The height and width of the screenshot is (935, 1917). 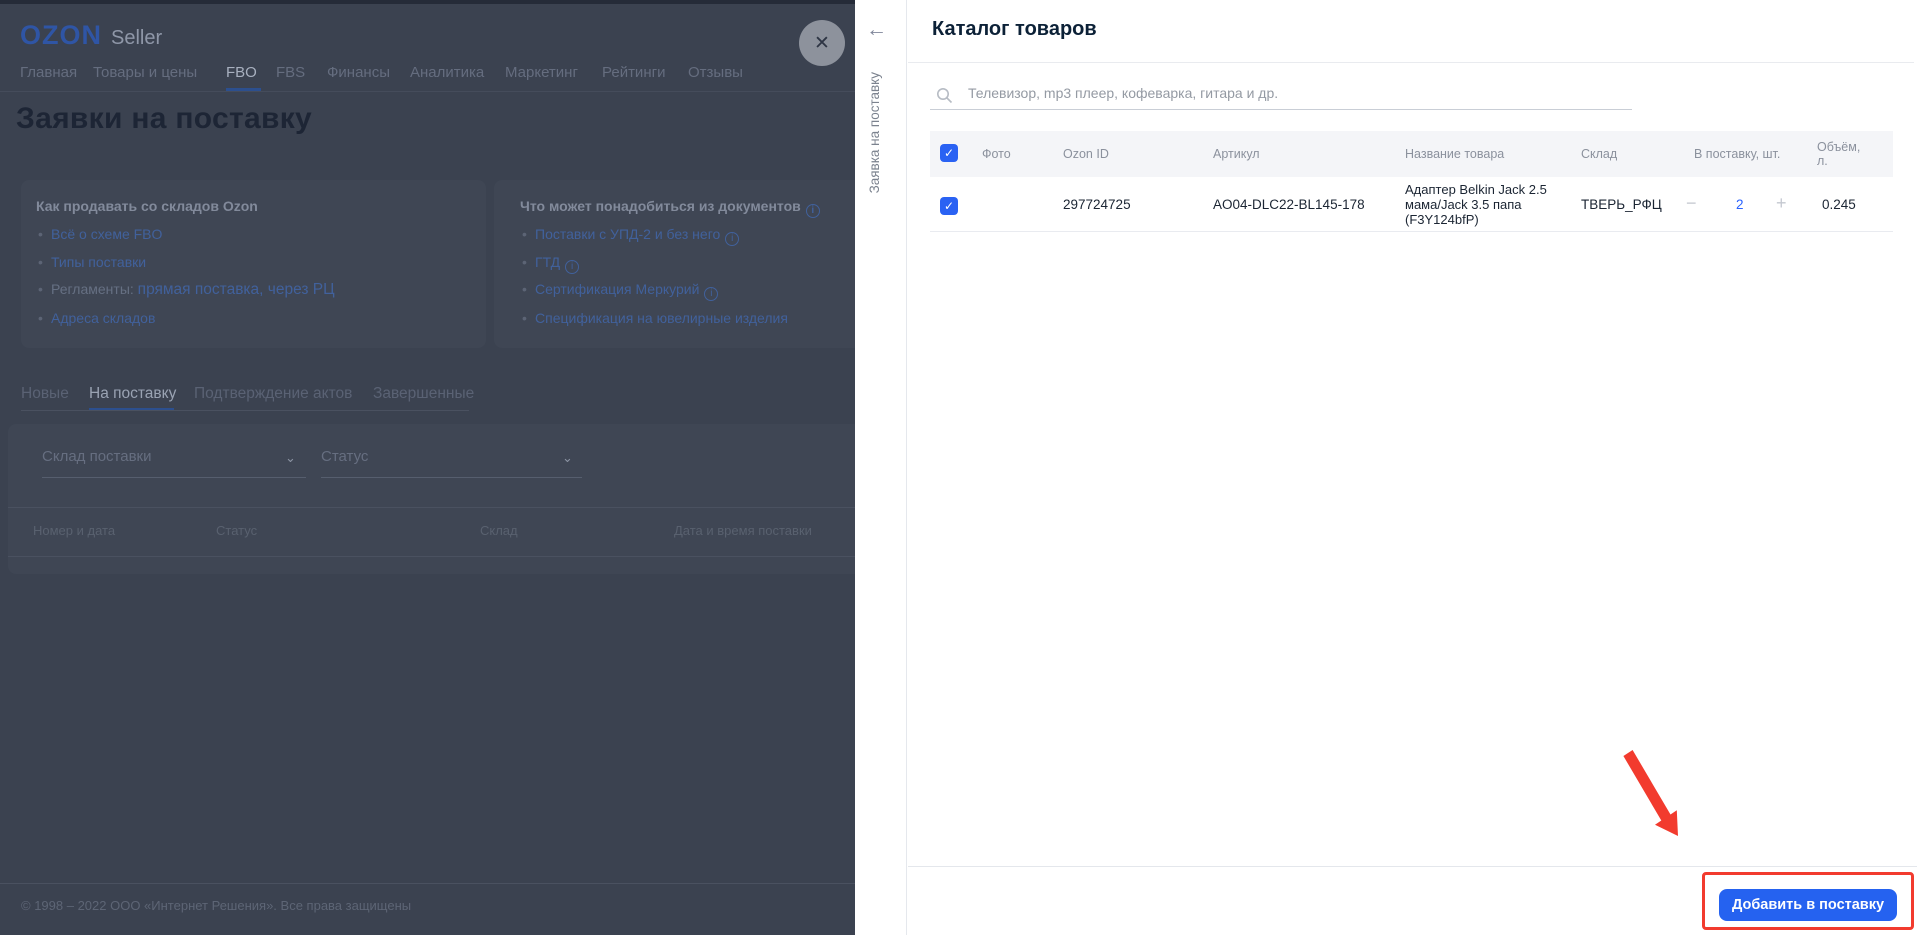 What do you see at coordinates (1808, 905) in the screenshot?
I see `add-to-supply-button: Добавить в поставку` at bounding box center [1808, 905].